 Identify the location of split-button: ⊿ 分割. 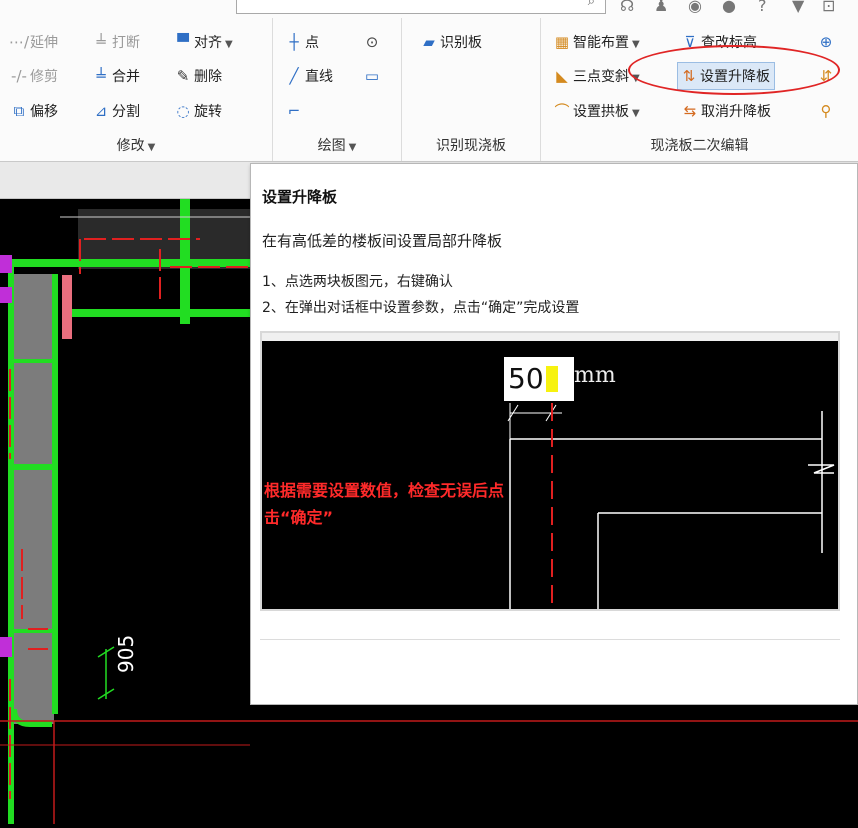
(115, 111).